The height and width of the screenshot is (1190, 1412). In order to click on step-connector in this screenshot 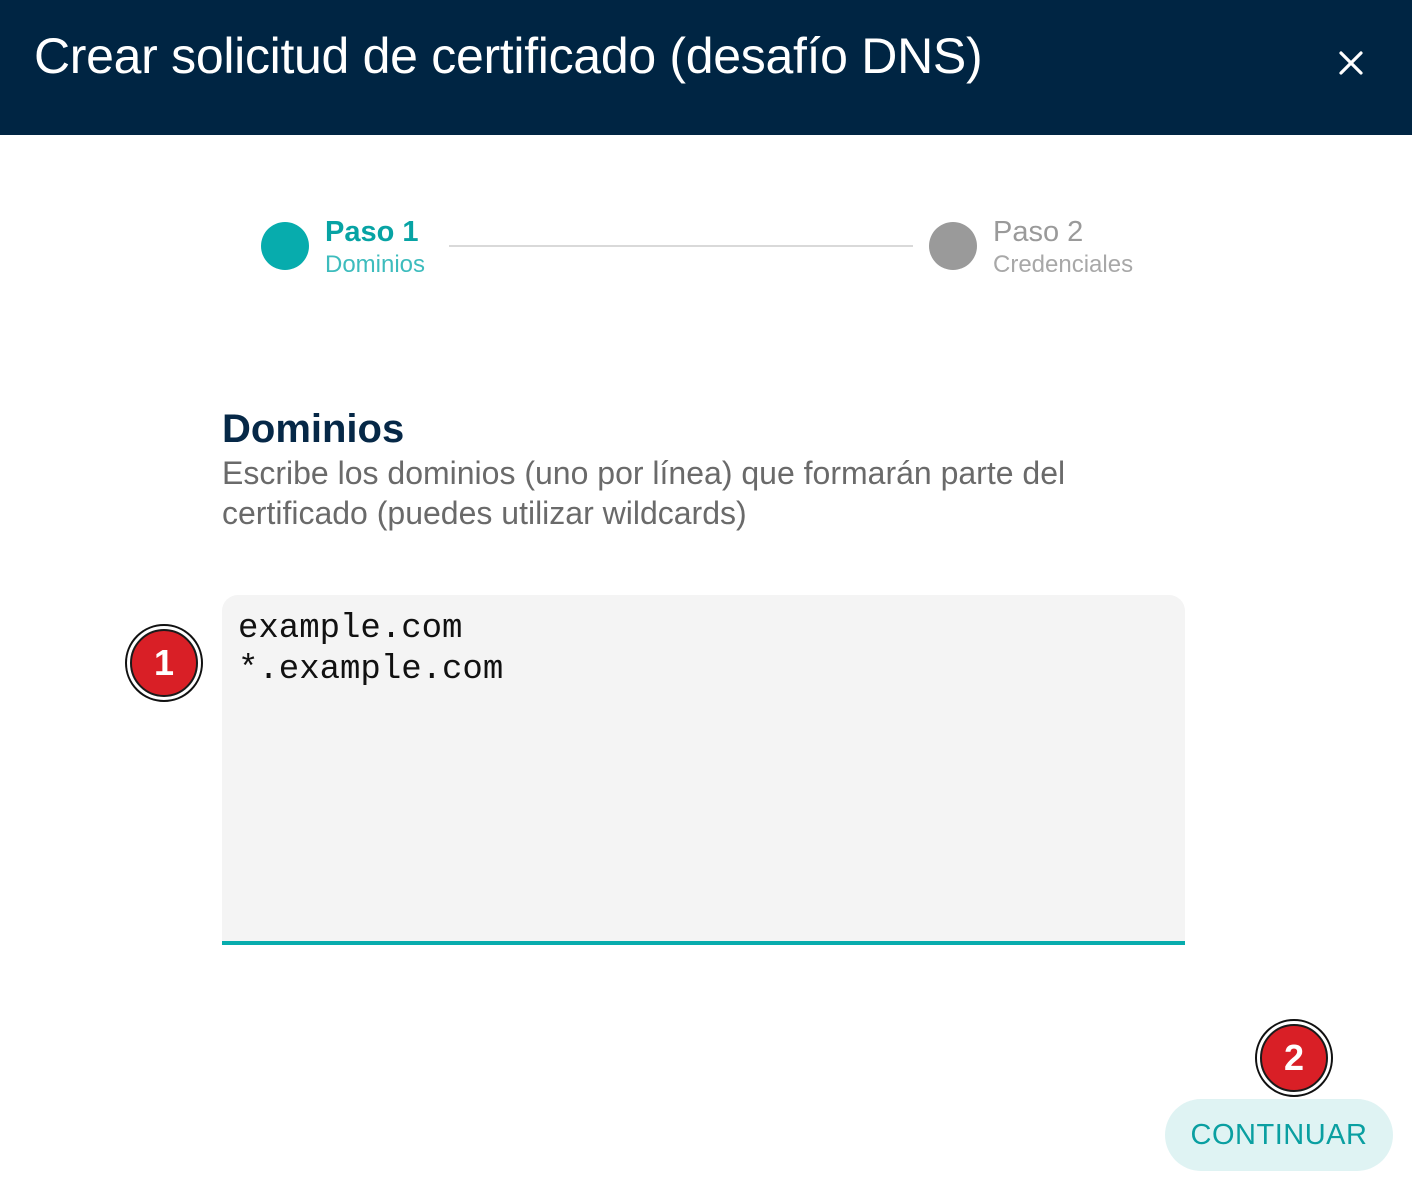, I will do `click(681, 246)`.